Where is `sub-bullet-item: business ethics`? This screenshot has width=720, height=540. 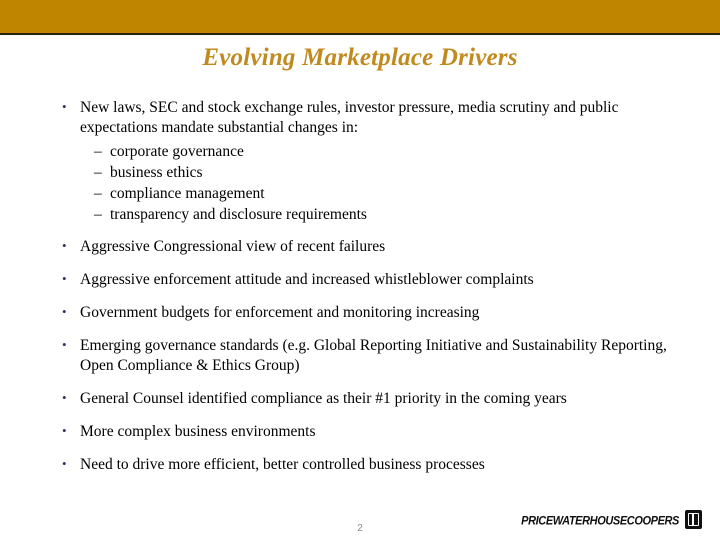
sub-bullet-item: business ethics is located at coordinates (381, 172).